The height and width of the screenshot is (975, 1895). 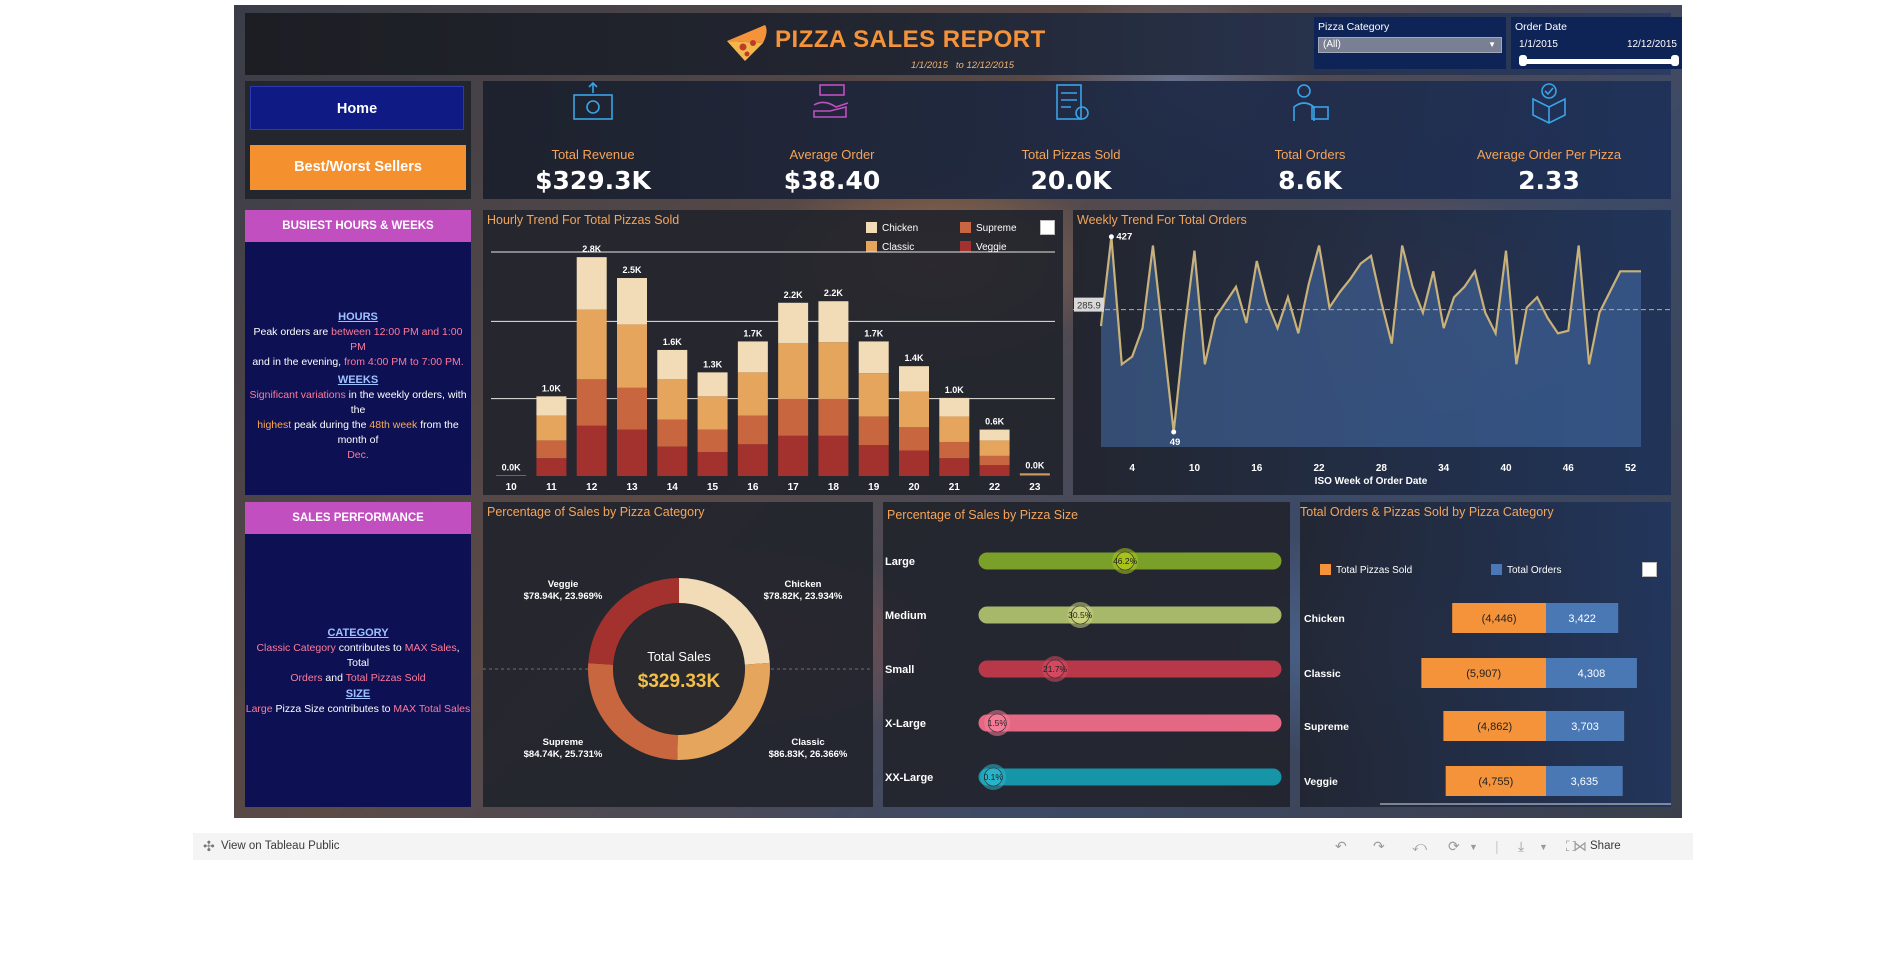 What do you see at coordinates (747, 43) in the screenshot?
I see `pizza-slice-icon` at bounding box center [747, 43].